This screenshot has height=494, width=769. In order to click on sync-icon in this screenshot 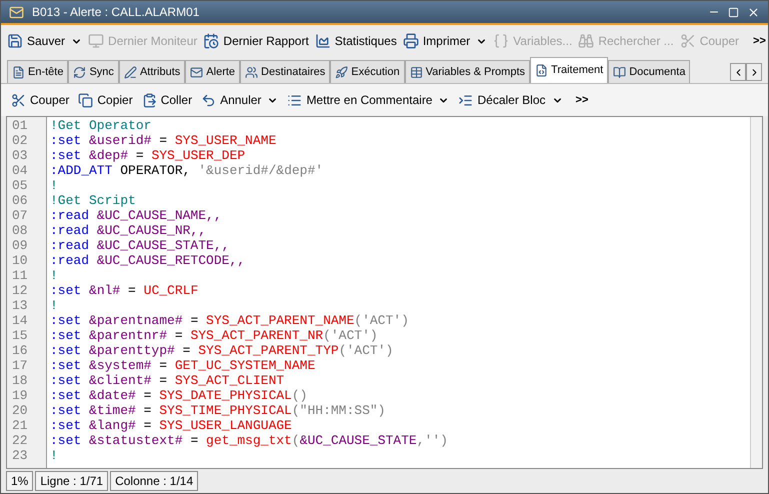, I will do `click(79, 72)`.